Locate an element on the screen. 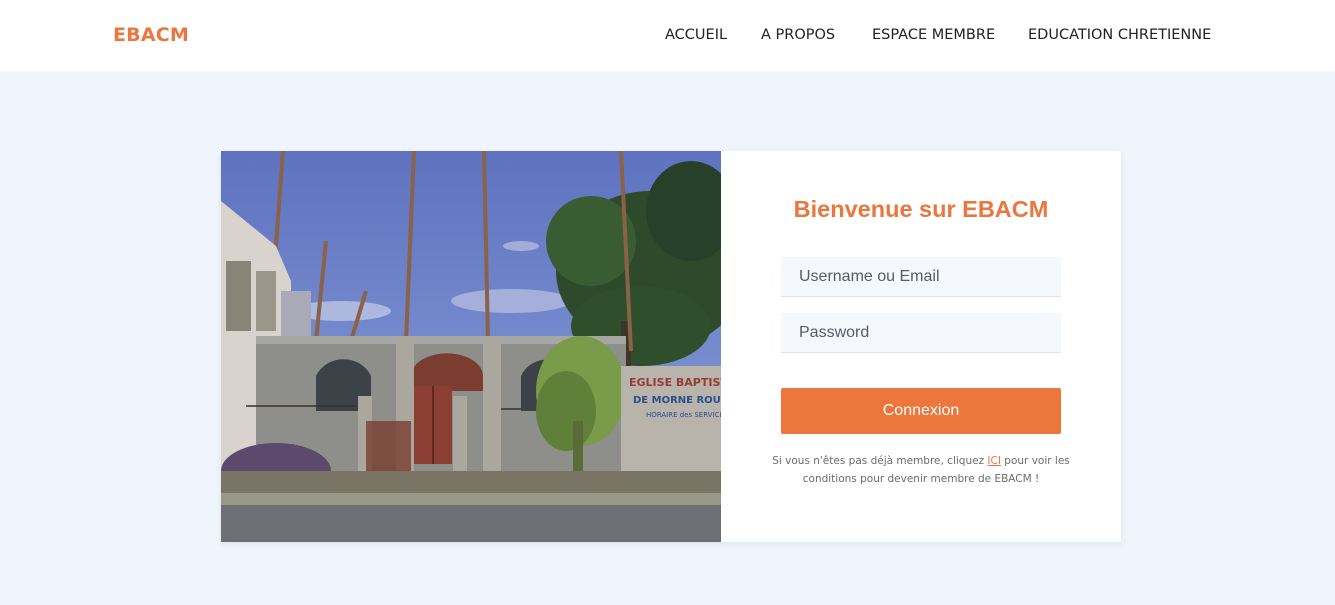 The height and width of the screenshot is (605, 1335). connexion-button: Connexion is located at coordinates (921, 411).